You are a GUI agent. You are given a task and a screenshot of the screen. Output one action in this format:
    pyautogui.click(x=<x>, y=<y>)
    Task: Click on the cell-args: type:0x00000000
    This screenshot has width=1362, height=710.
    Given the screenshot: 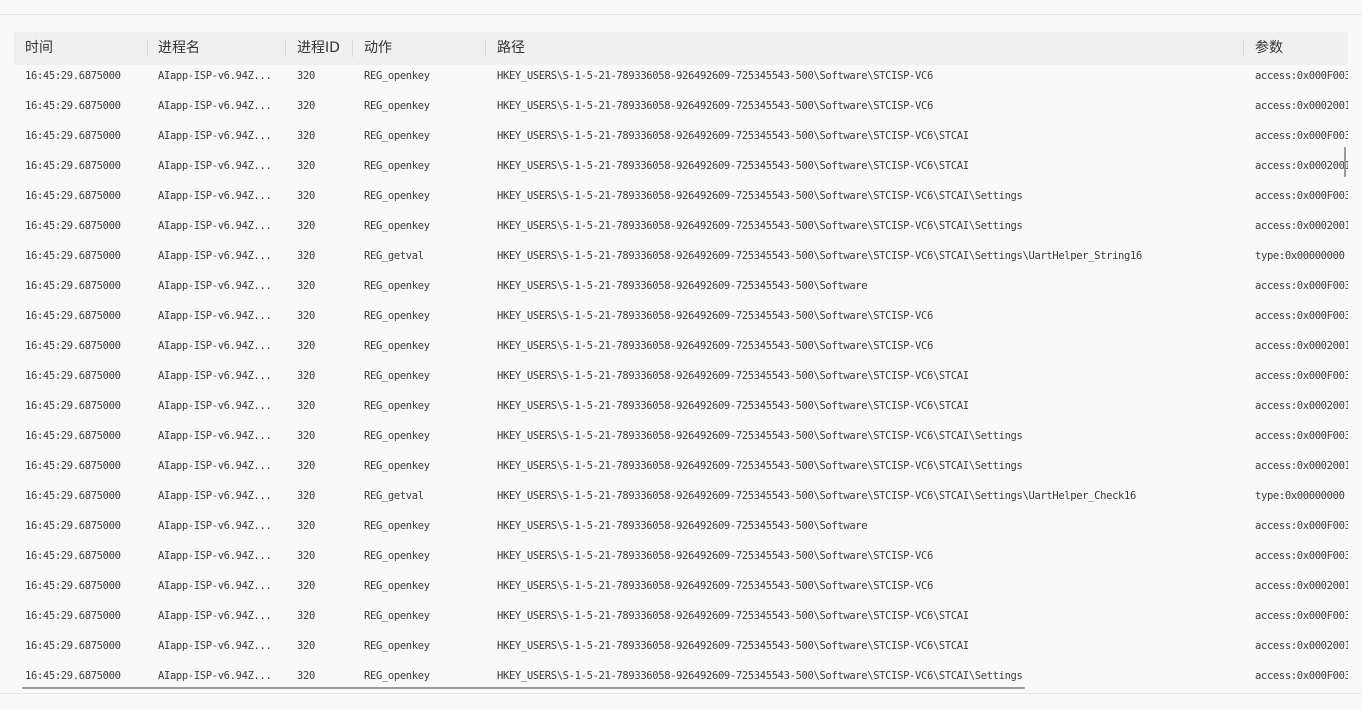 What is the action you would take?
    pyautogui.click(x=1300, y=256)
    